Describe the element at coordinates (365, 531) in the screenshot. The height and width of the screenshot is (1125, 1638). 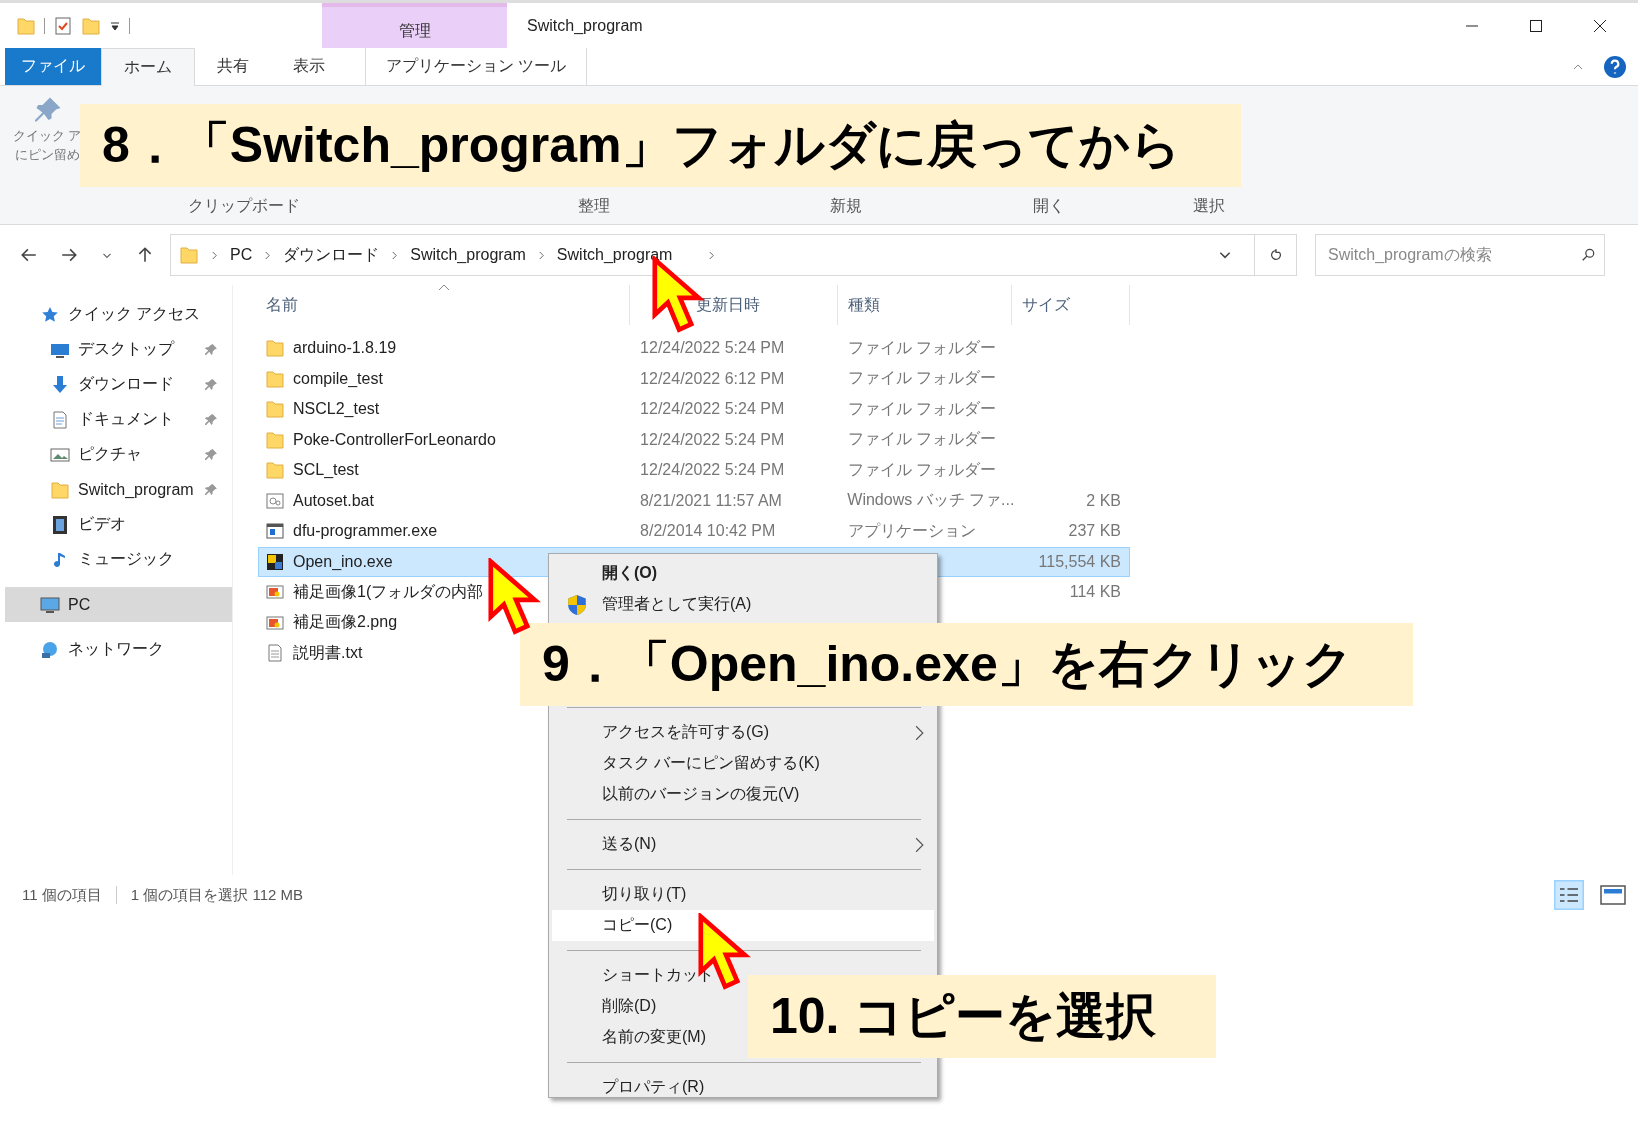
I see `file-name: dfu-programmer.exe` at that location.